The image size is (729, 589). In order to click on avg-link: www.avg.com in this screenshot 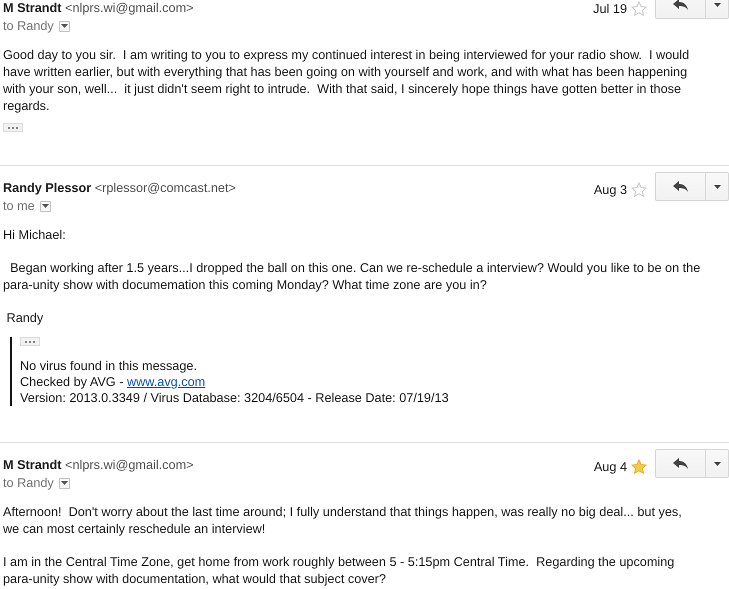, I will do `click(166, 382)`.